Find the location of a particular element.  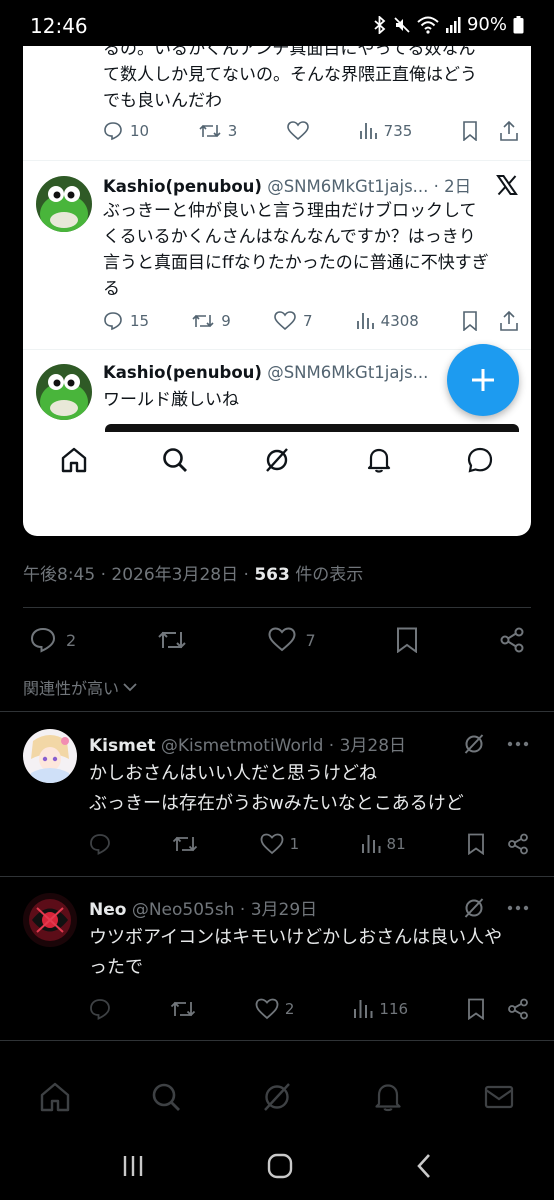

like-button: 1 is located at coordinates (279, 844).